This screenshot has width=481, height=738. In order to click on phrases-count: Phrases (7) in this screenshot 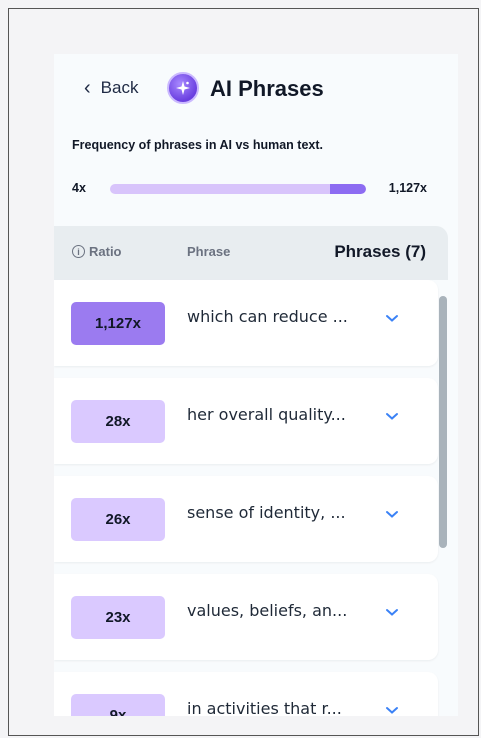, I will do `click(380, 251)`.